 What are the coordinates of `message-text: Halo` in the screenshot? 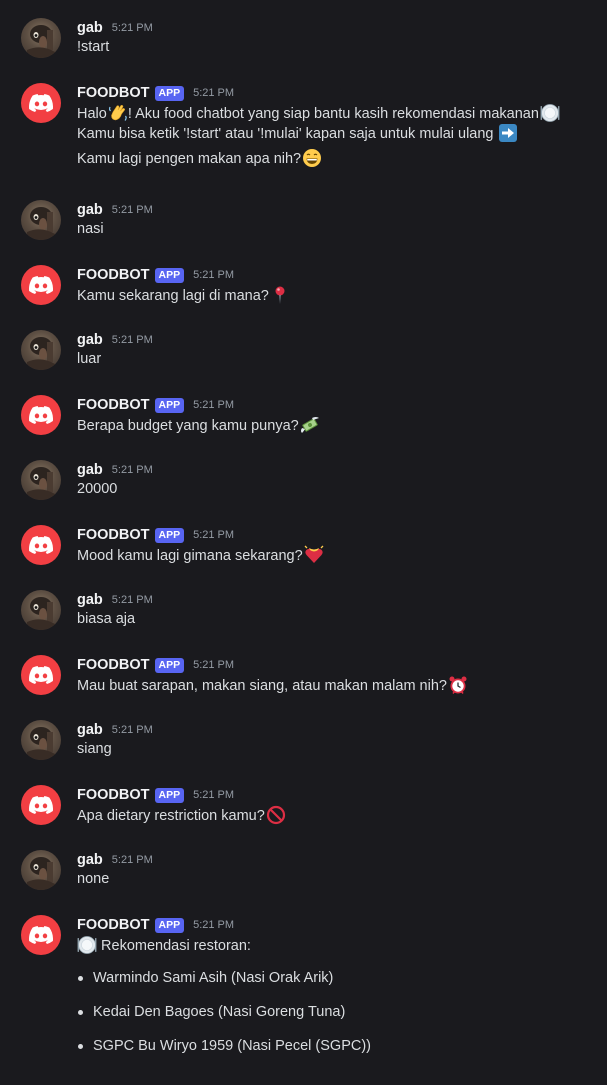 It's located at (92, 114).